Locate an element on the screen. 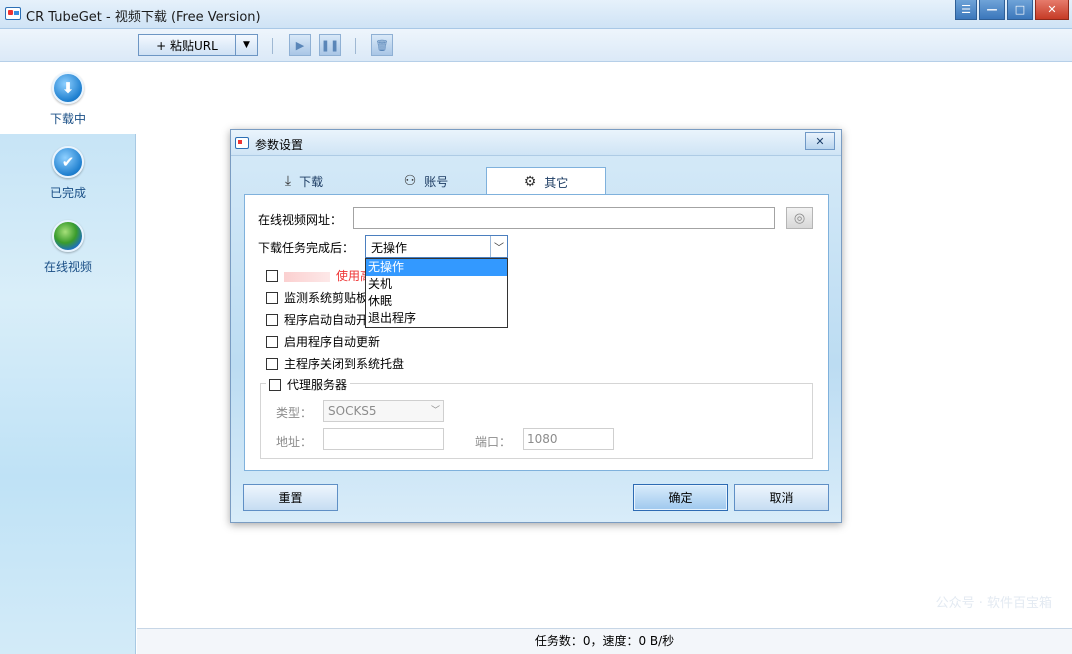  tab-download: ⤓ 下载 is located at coordinates (304, 181).